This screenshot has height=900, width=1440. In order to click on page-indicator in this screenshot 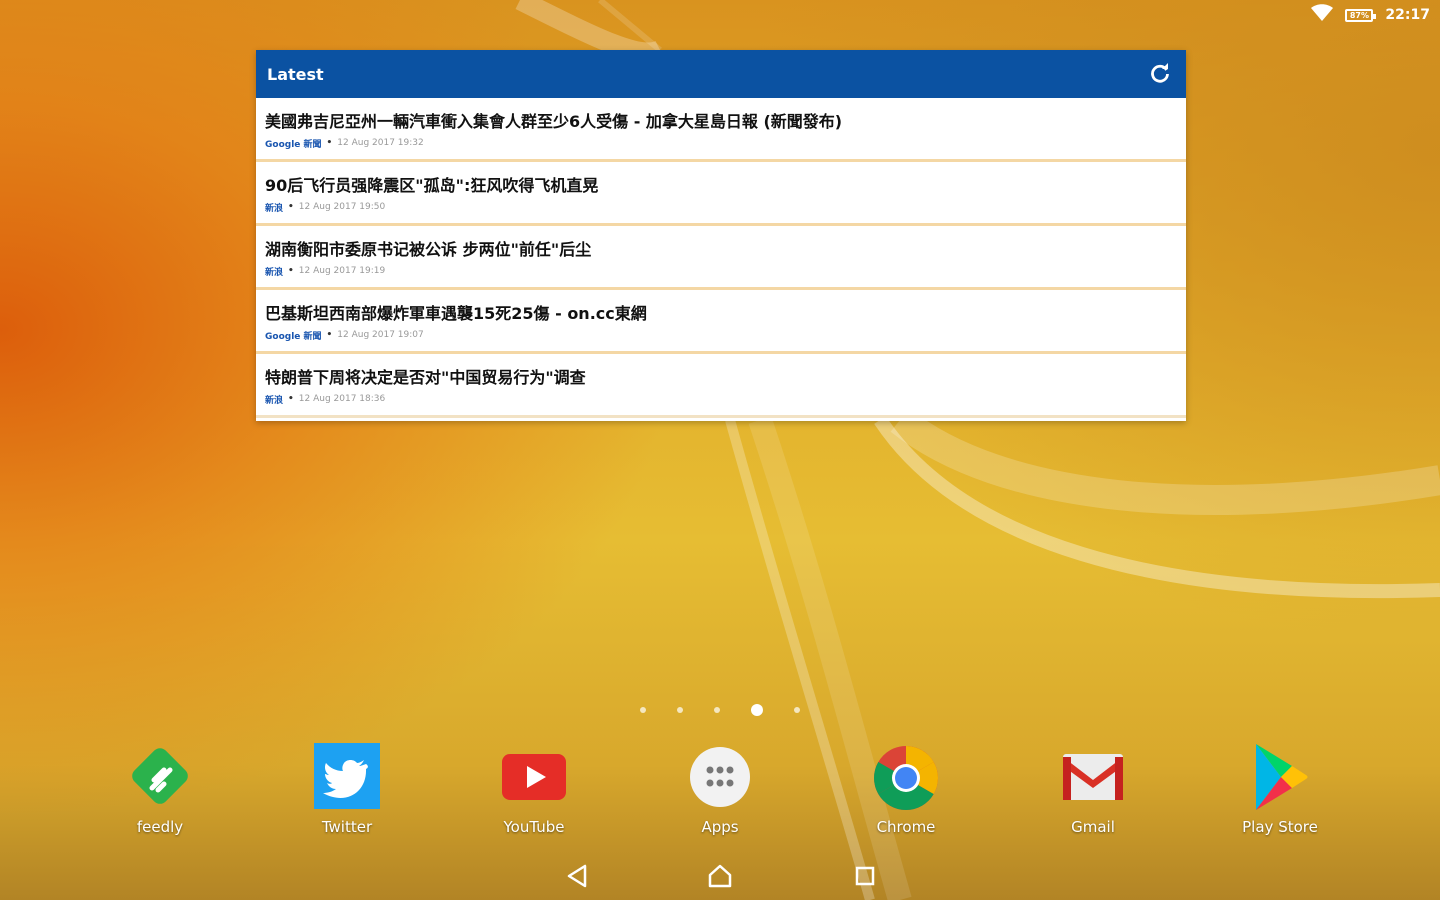, I will do `click(720, 710)`.